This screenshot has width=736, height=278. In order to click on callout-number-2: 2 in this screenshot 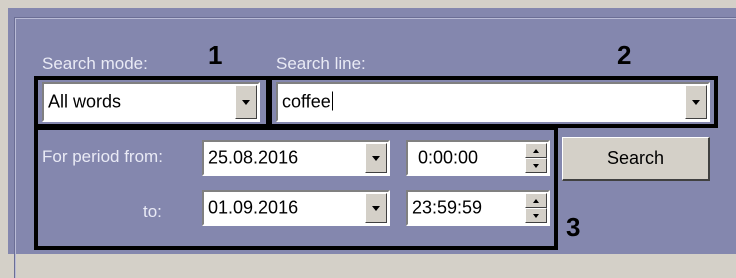, I will do `click(624, 55)`.